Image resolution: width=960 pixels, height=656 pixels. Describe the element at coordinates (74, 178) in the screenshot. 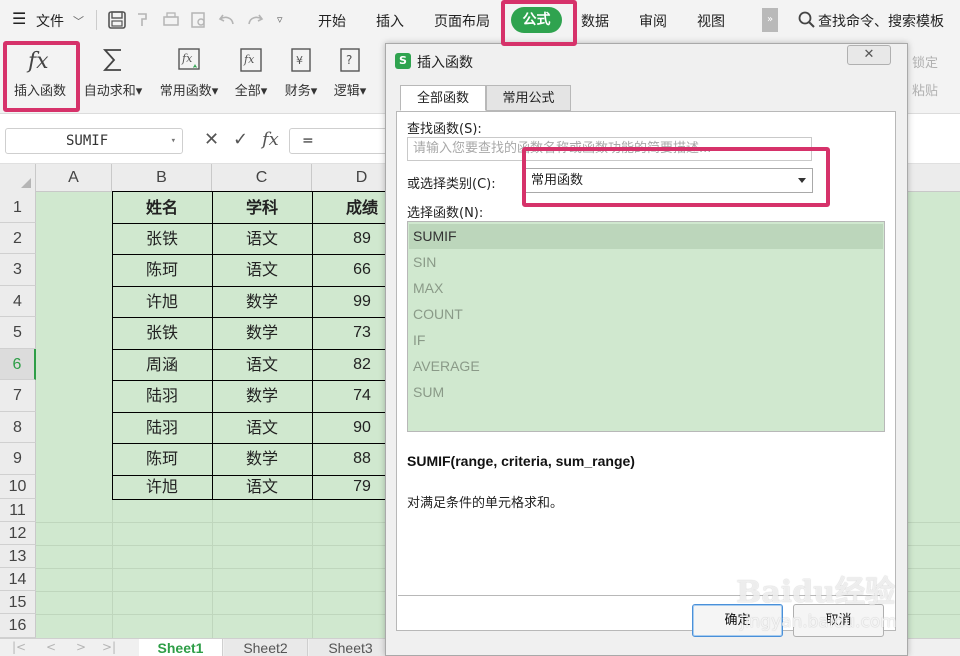

I see `column-header-a: A` at that location.